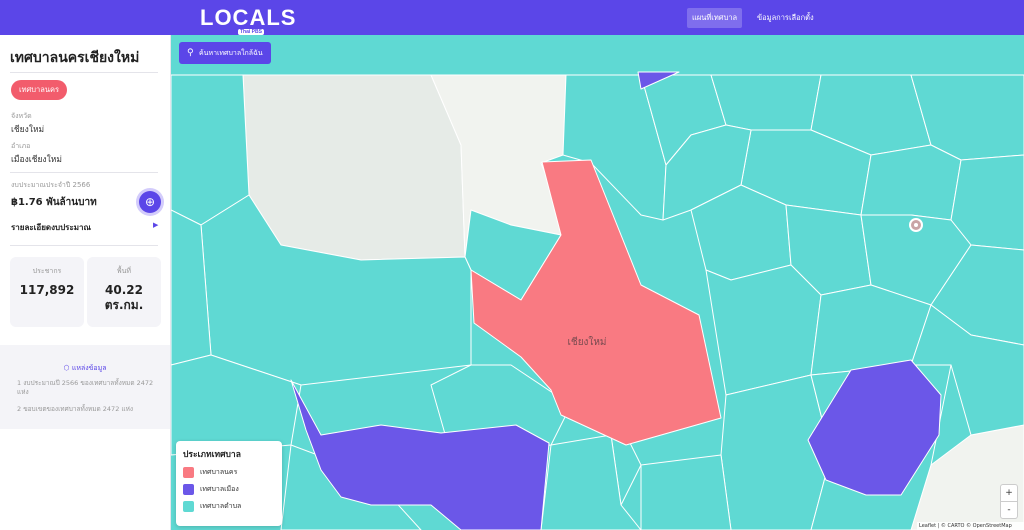 The height and width of the screenshot is (530, 1024). Describe the element at coordinates (212, 506) in the screenshot. I see `legend-item-subdistrict: เทศบาลตำบล` at that location.